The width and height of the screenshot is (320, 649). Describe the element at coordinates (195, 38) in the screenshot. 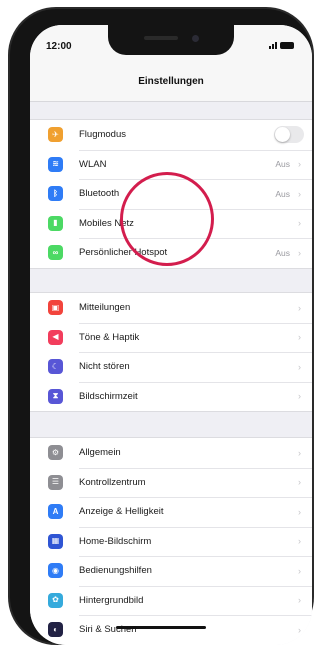

I see `front-camera-icon` at that location.